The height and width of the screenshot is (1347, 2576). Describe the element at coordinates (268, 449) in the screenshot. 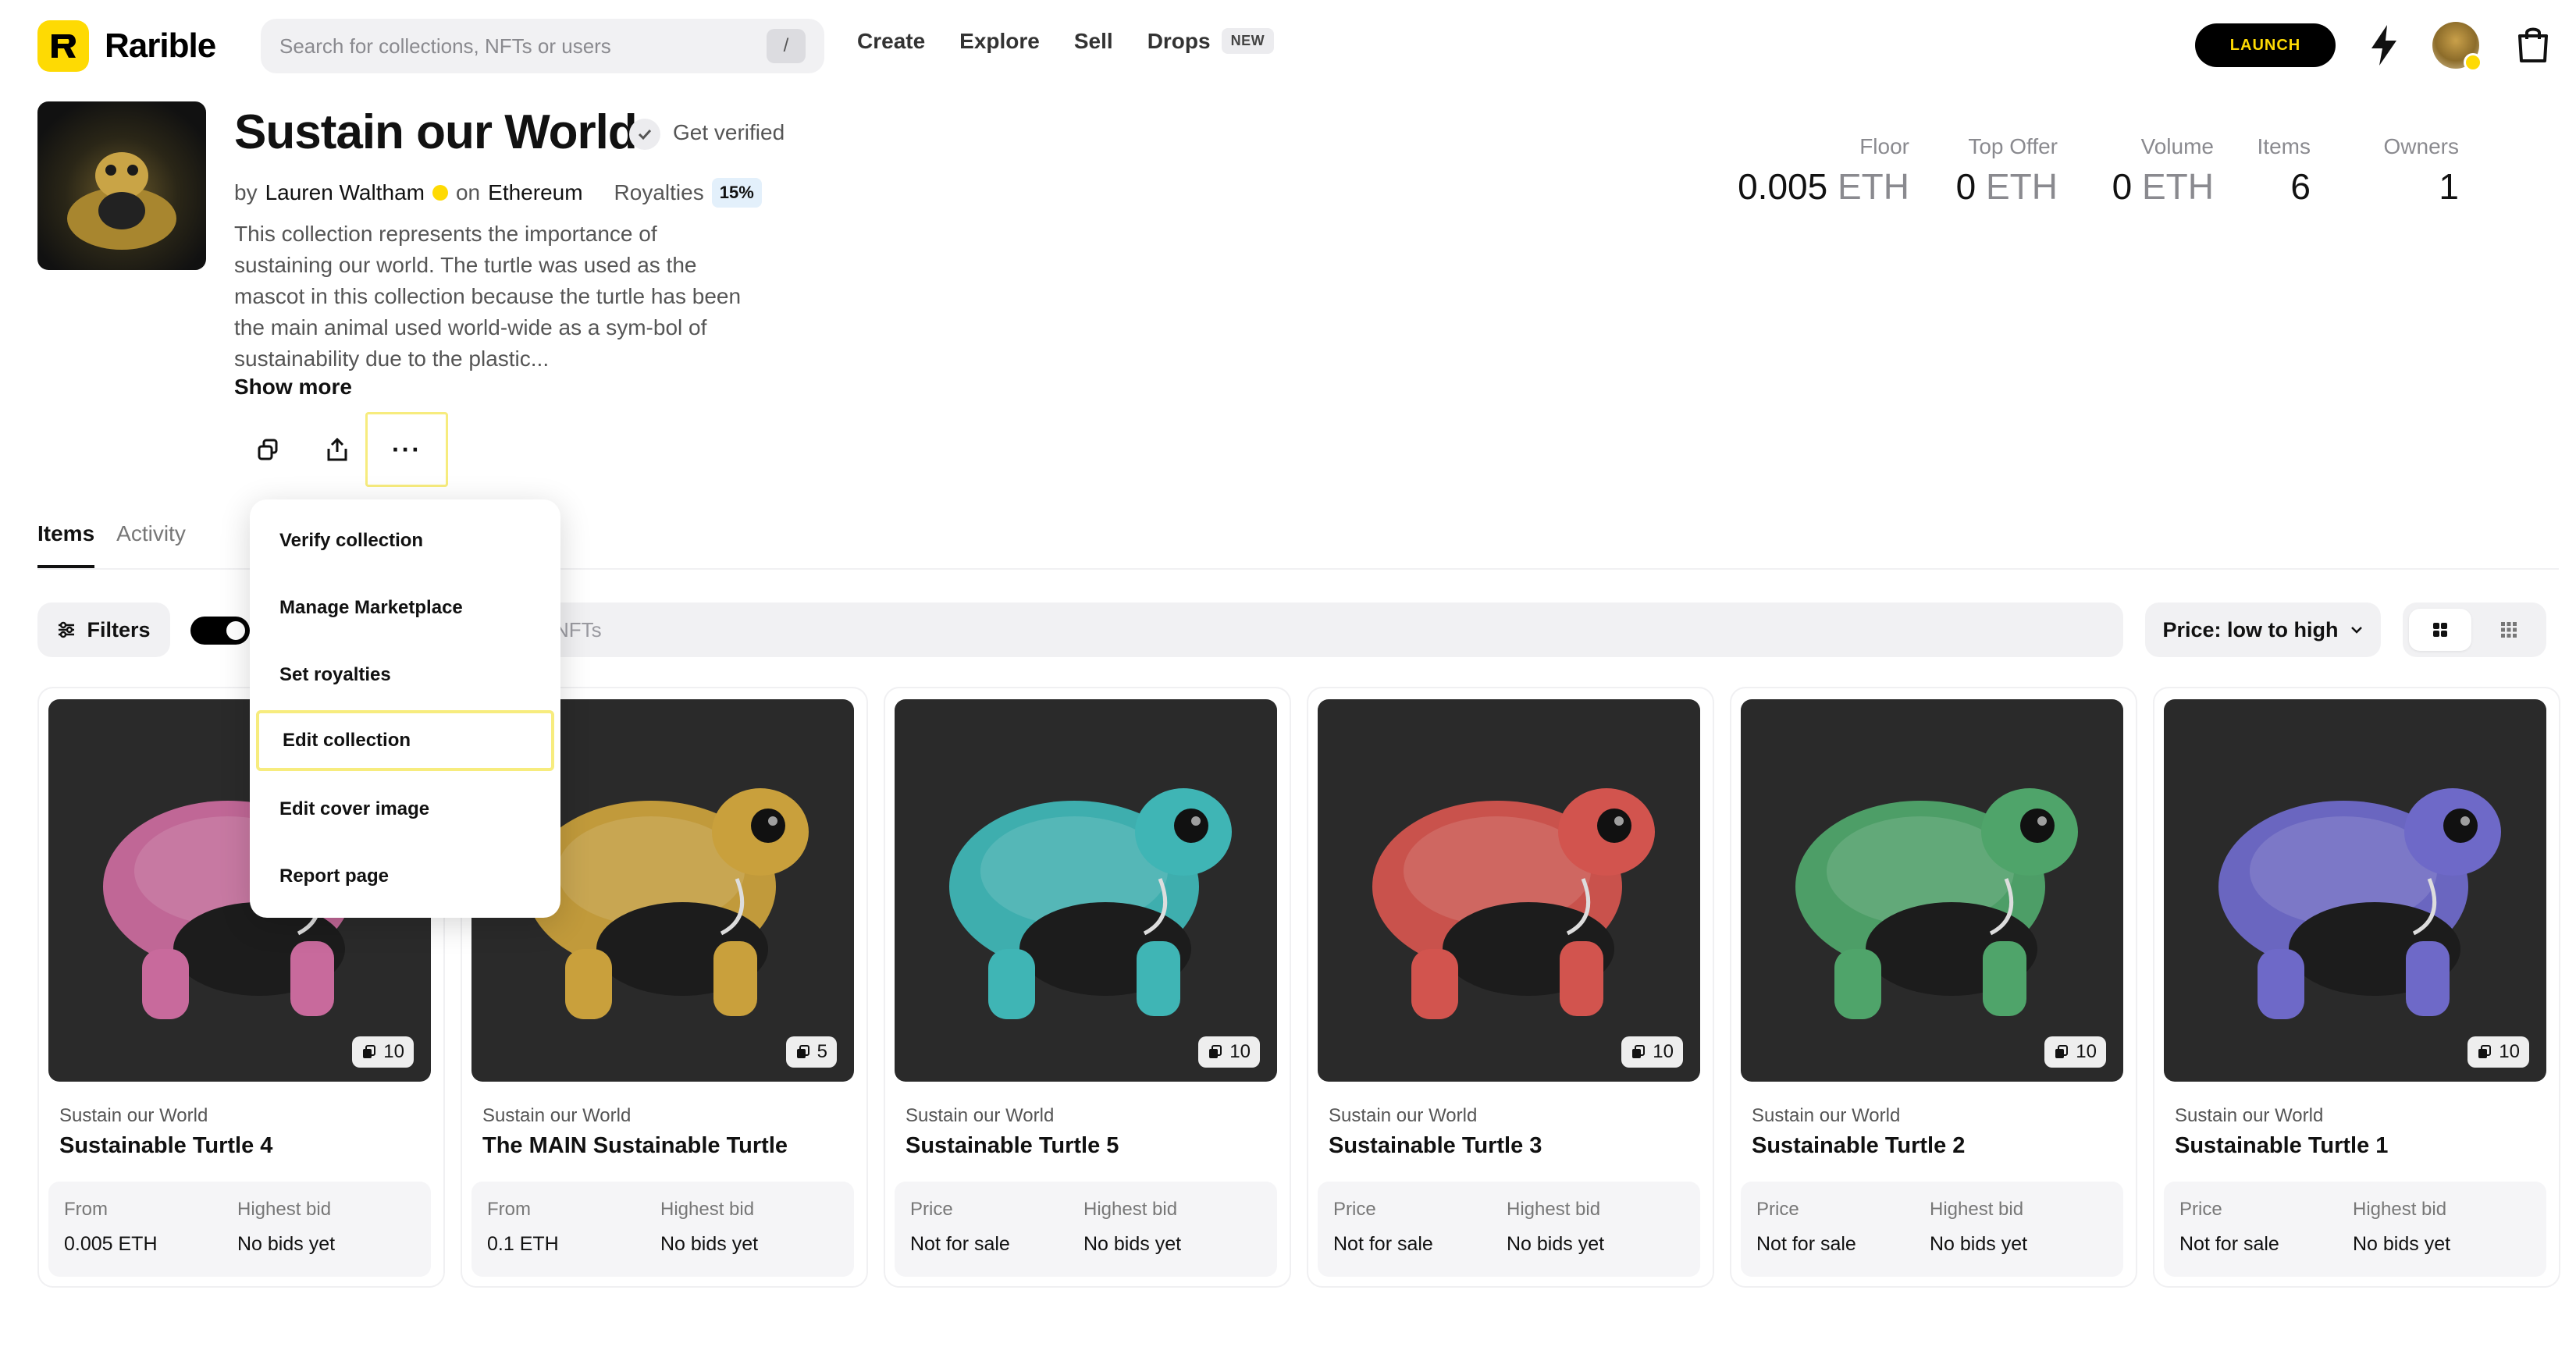

I see `copy-link-icon` at that location.